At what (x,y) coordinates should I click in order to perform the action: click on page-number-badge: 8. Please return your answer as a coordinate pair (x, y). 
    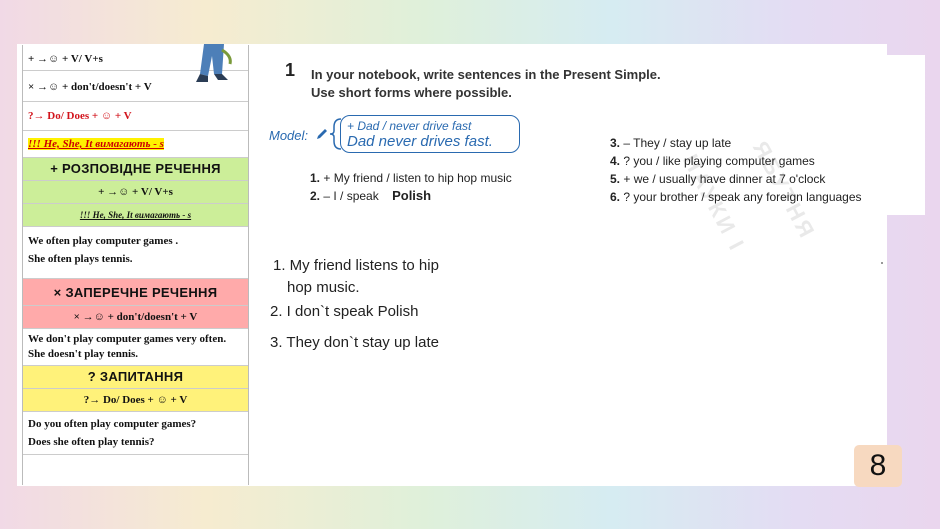
    Looking at the image, I should click on (878, 466).